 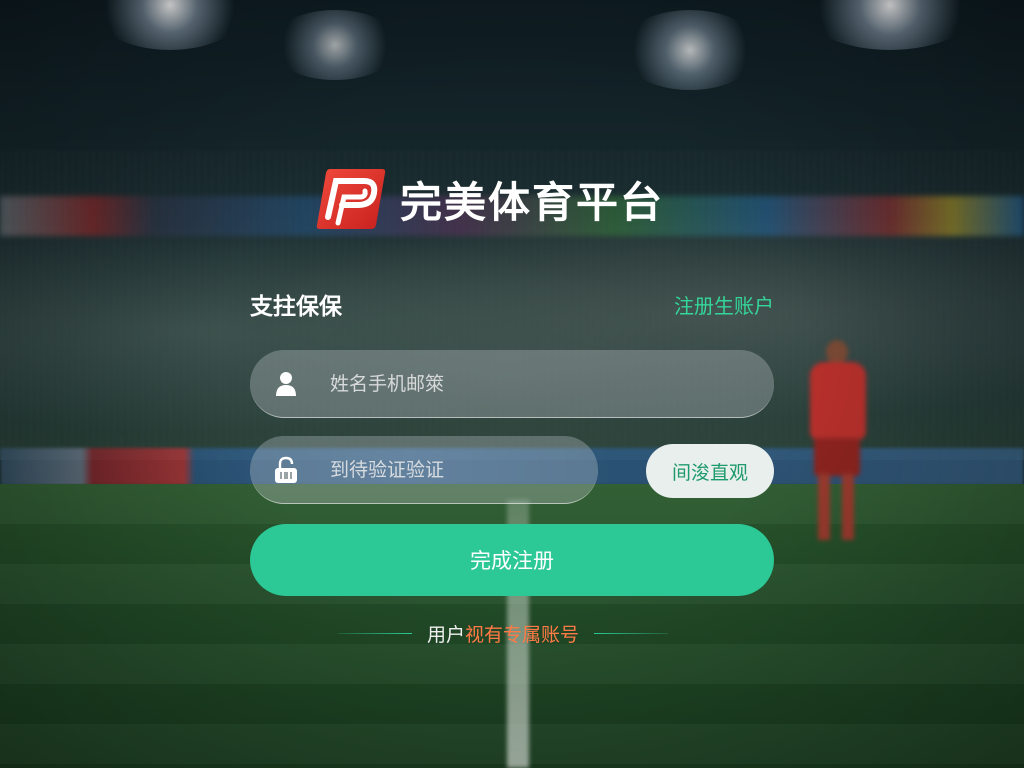 What do you see at coordinates (532, 202) in the screenshot?
I see `brand-name: 完美体育平台` at bounding box center [532, 202].